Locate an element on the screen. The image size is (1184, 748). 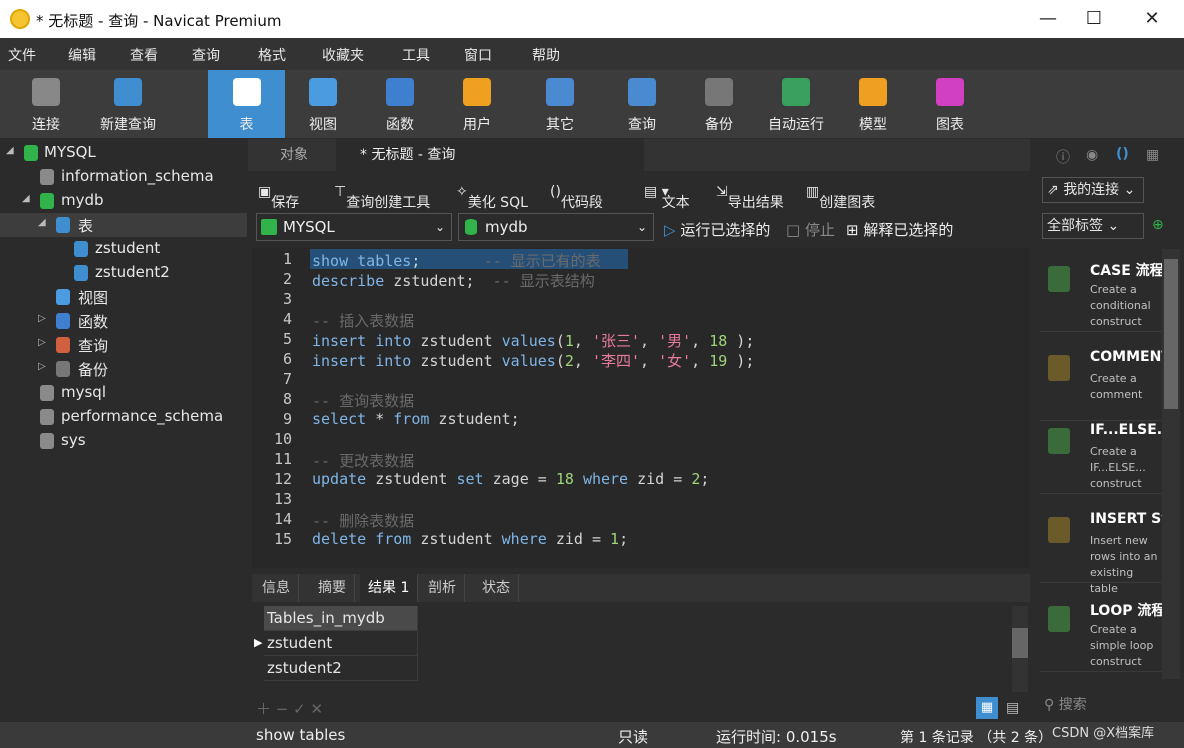
export-result-button: ⇲ 导出结果 is located at coordinates (750, 197).